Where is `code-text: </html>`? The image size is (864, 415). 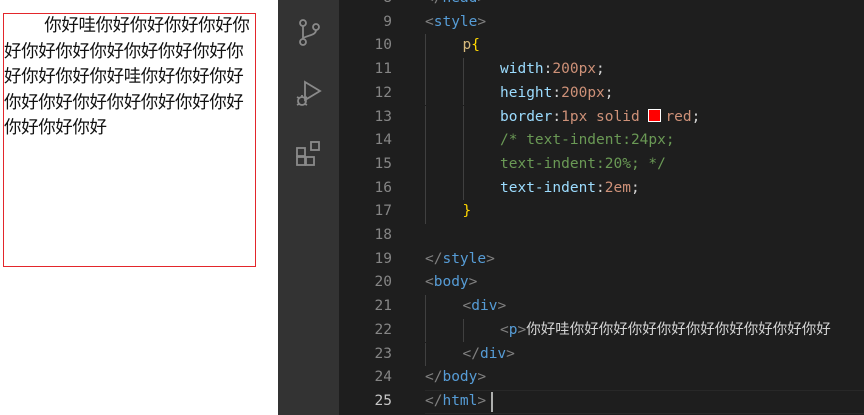
code-text: </html> is located at coordinates (455, 402).